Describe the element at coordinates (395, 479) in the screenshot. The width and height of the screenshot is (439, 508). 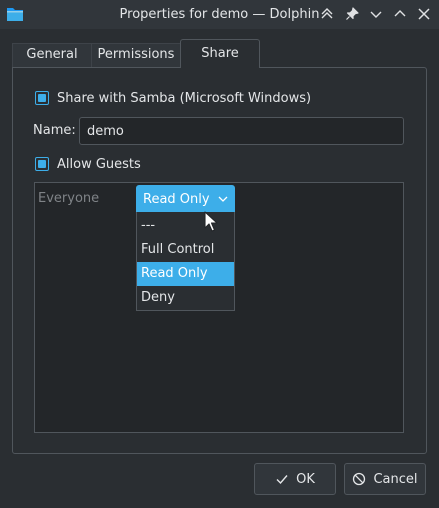
I see `cancel-button-label: Cancel` at that location.